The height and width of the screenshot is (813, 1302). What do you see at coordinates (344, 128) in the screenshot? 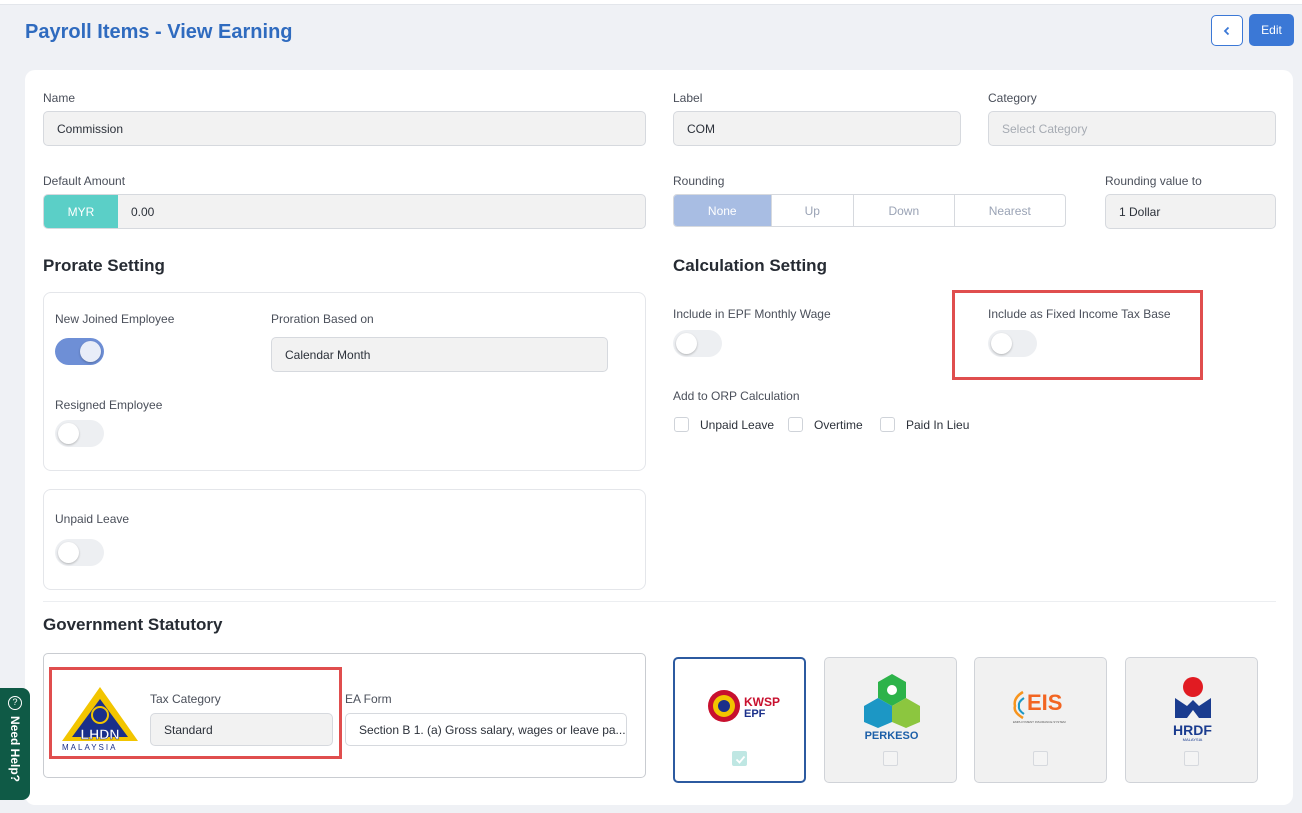
I see `name-field: Commission` at bounding box center [344, 128].